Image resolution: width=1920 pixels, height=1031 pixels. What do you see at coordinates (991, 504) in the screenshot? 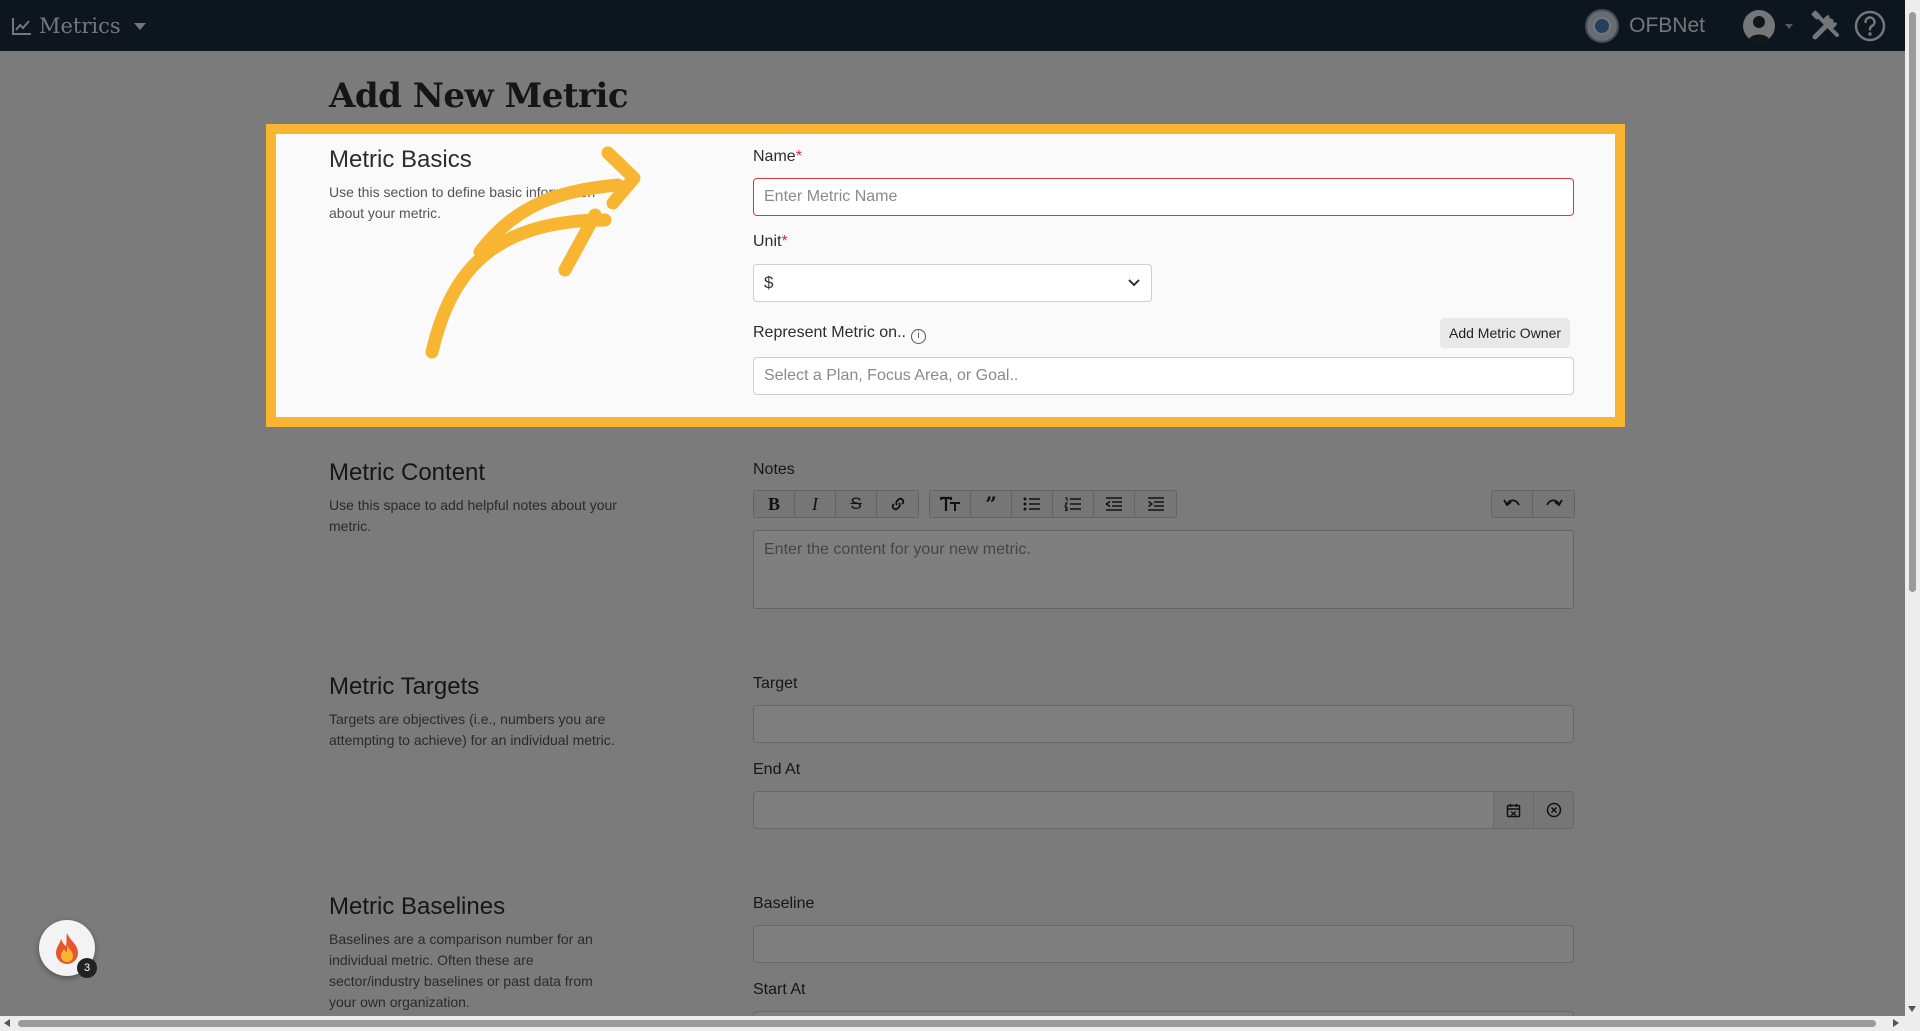
I see `quote-button: ”` at bounding box center [991, 504].